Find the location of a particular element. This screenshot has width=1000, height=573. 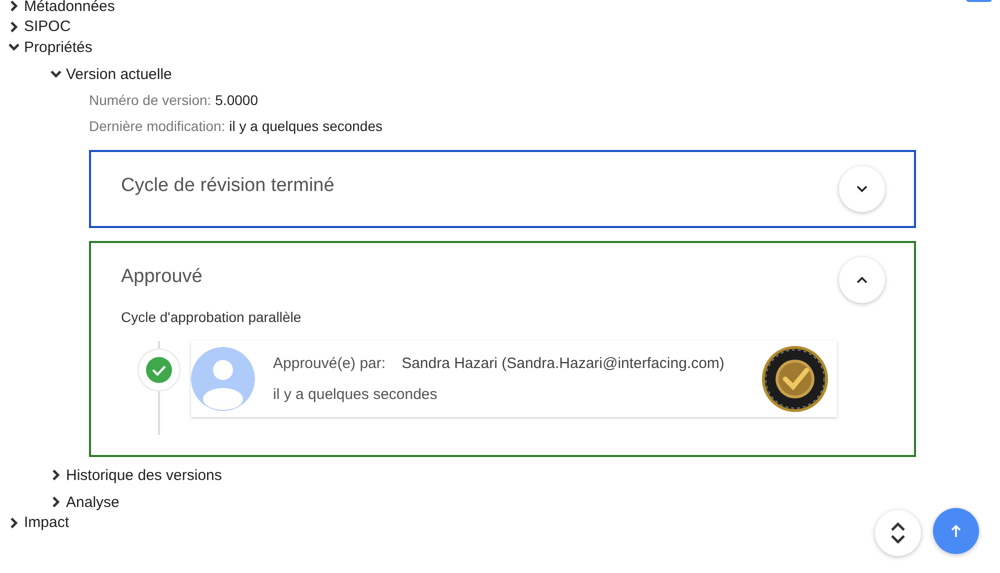

expand-collapse-button is located at coordinates (898, 533).